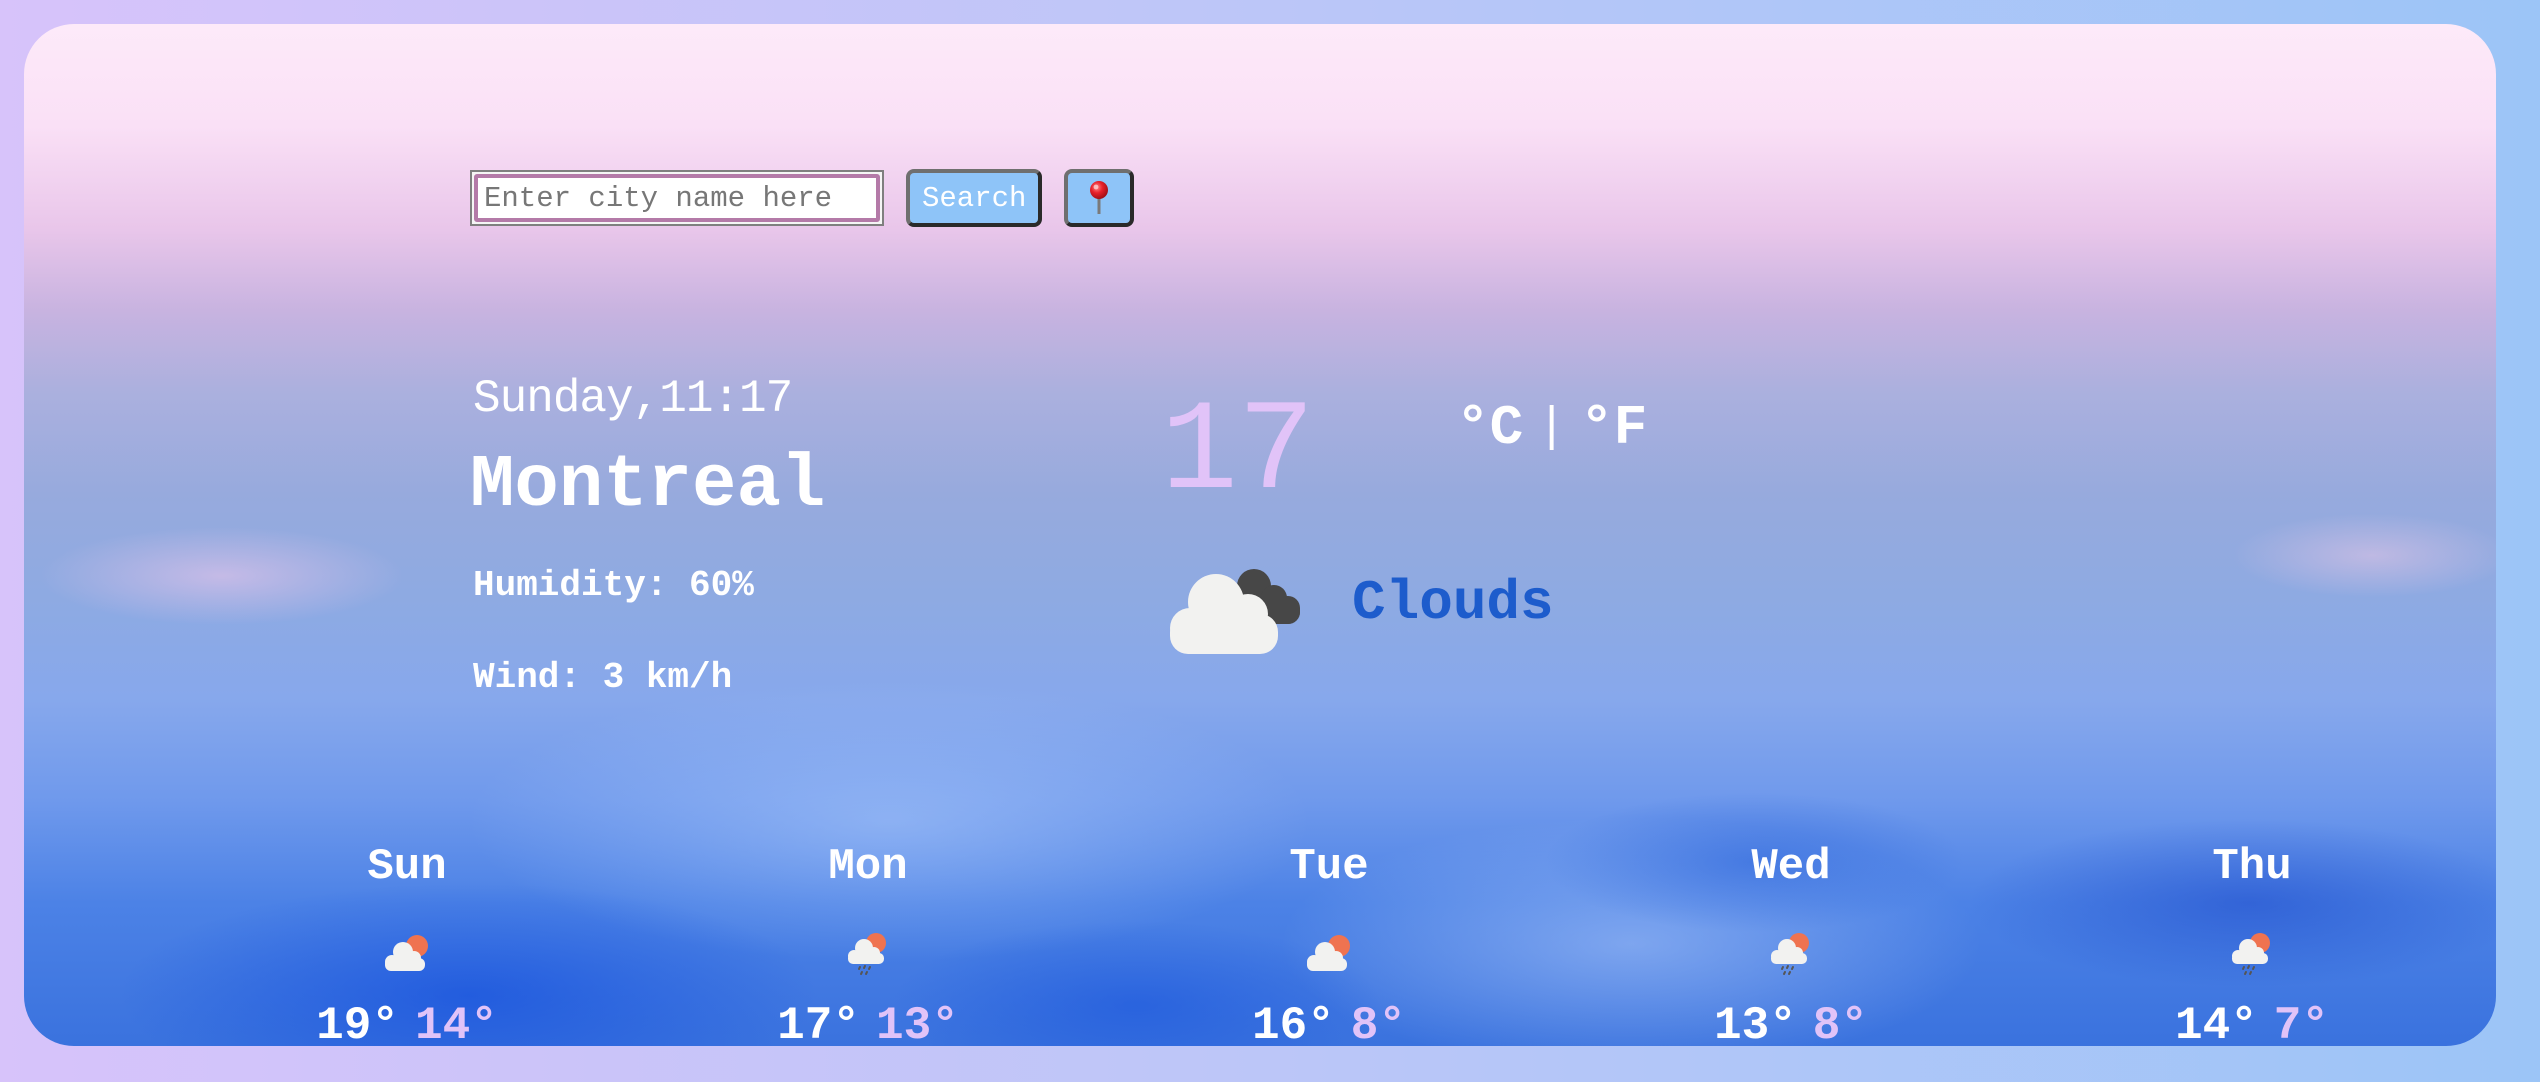 The width and height of the screenshot is (2540, 1082). Describe the element at coordinates (1453, 603) in the screenshot. I see `weather-description: Clouds` at that location.